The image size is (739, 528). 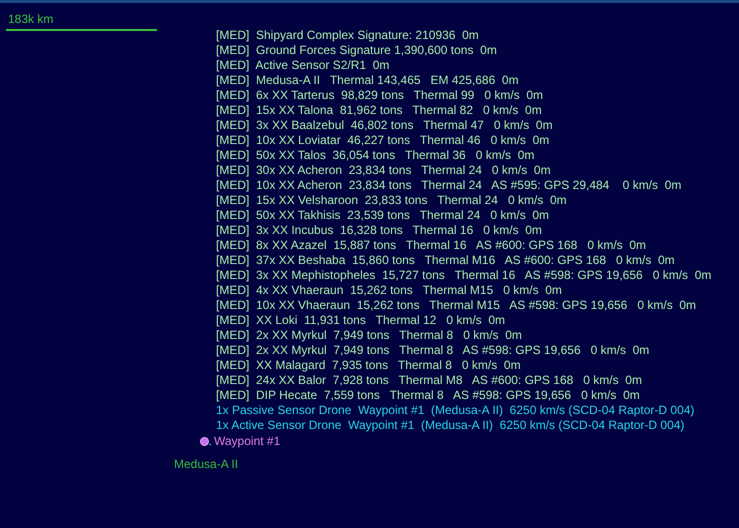 What do you see at coordinates (389, 290) in the screenshot?
I see `contact-label: [MED] 4x XX Vhaeraun 15,262 tons Thermal M15 0 km/s 0m` at bounding box center [389, 290].